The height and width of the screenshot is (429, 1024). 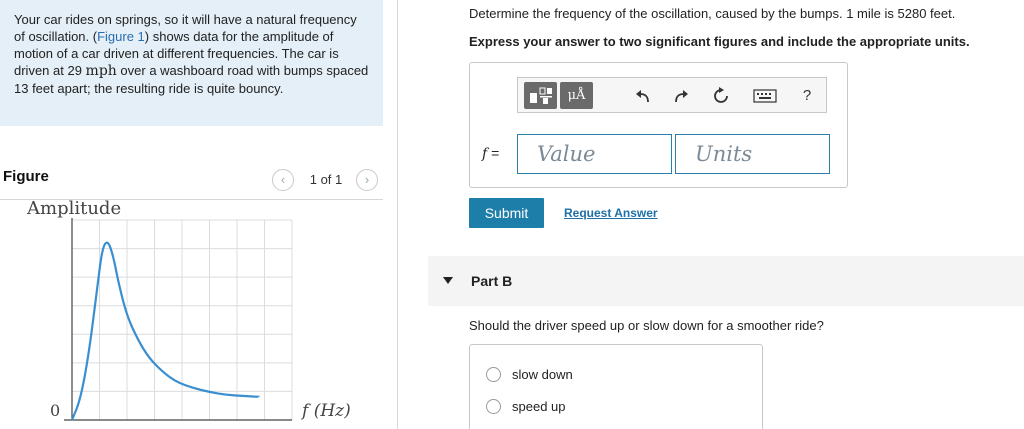 What do you see at coordinates (26, 176) in the screenshot?
I see `figure-label: Figure` at bounding box center [26, 176].